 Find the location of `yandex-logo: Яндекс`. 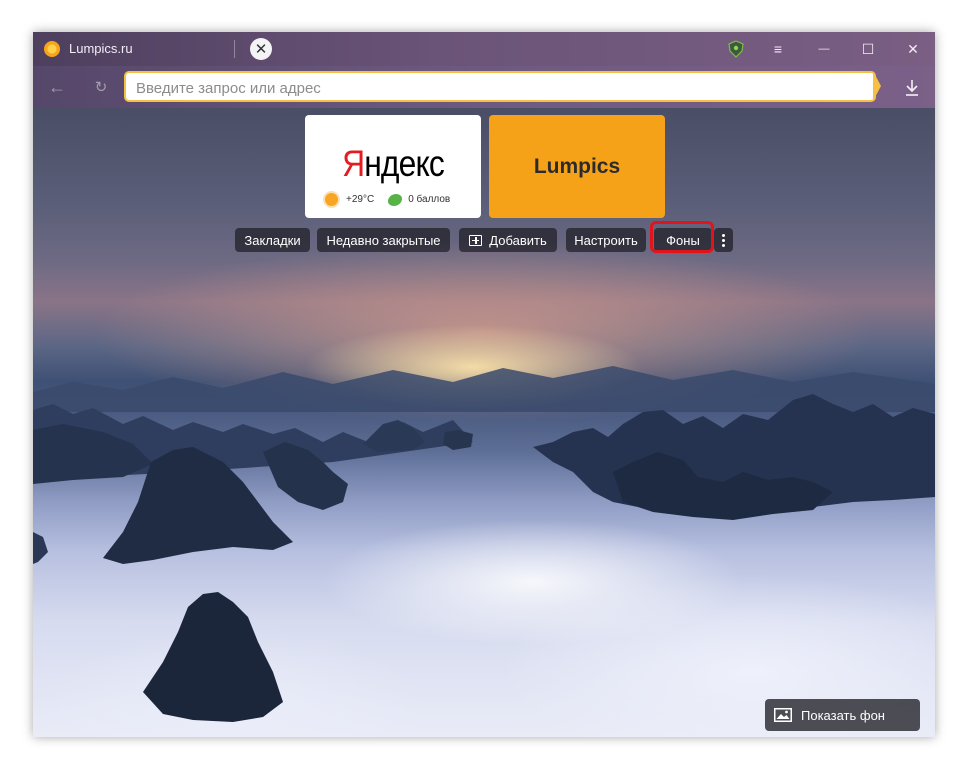

yandex-logo: Яндекс is located at coordinates (392, 164).